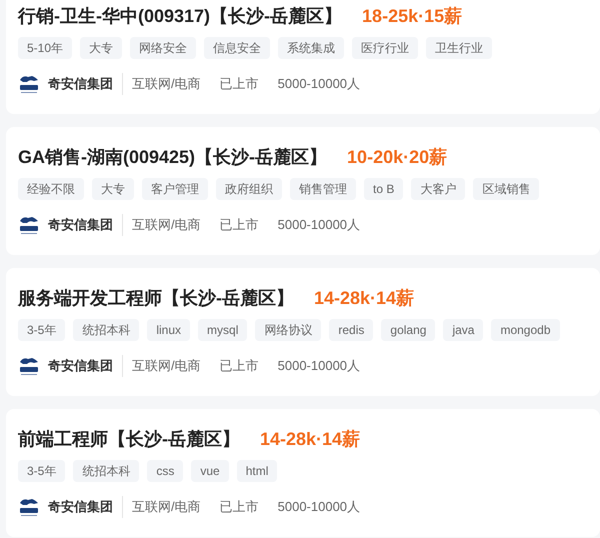 The height and width of the screenshot is (538, 600). I want to click on salary: 10-20k·20薪, so click(397, 157).